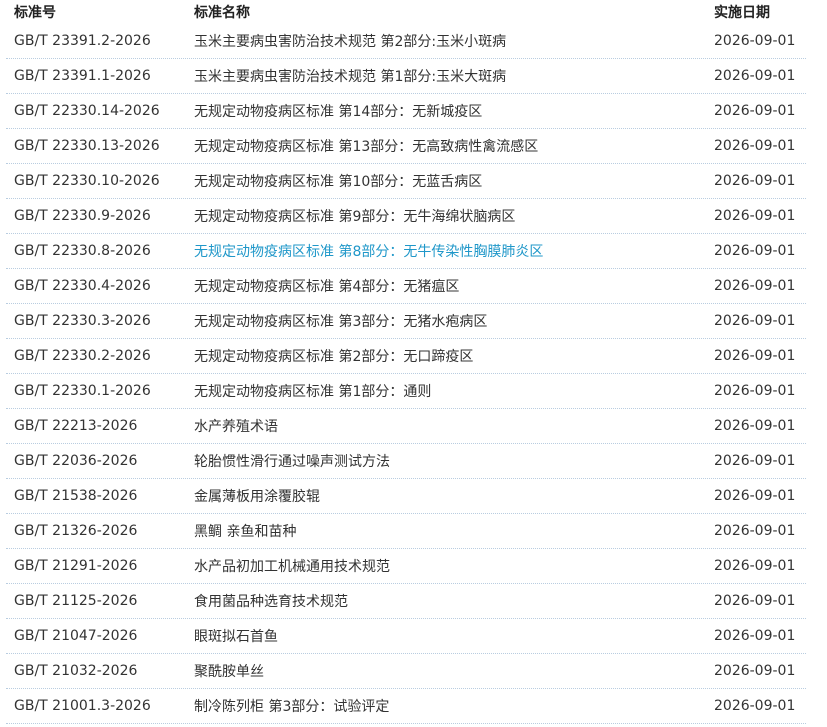 Image resolution: width=827 pixels, height=727 pixels. I want to click on table-row: GB/T 22213-2026 水产养殖术语 2026-09-01, so click(406, 426).